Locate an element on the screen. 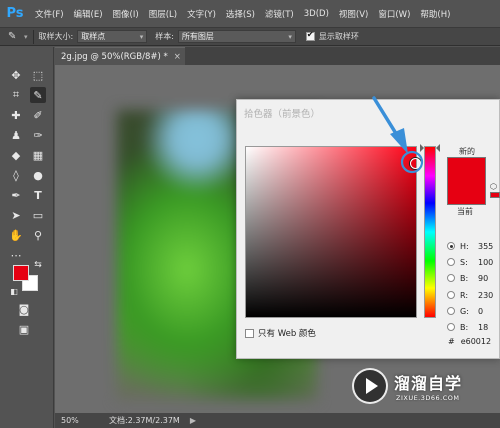  hue-slider-marker-right is located at coordinates (438, 148).